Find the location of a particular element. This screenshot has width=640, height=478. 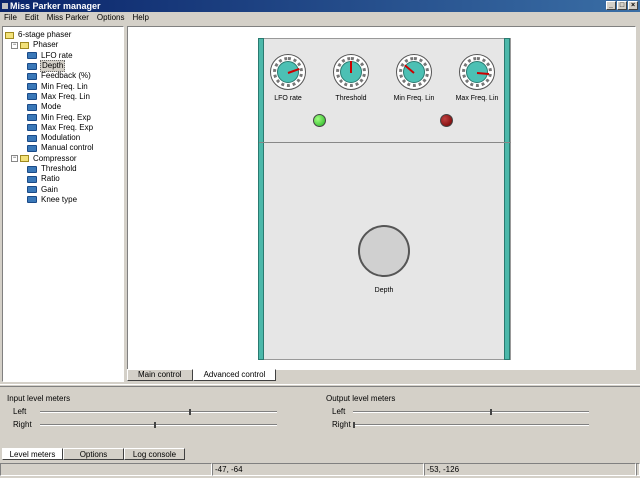

tree-item-depth: Depth is located at coordinates (63, 66).